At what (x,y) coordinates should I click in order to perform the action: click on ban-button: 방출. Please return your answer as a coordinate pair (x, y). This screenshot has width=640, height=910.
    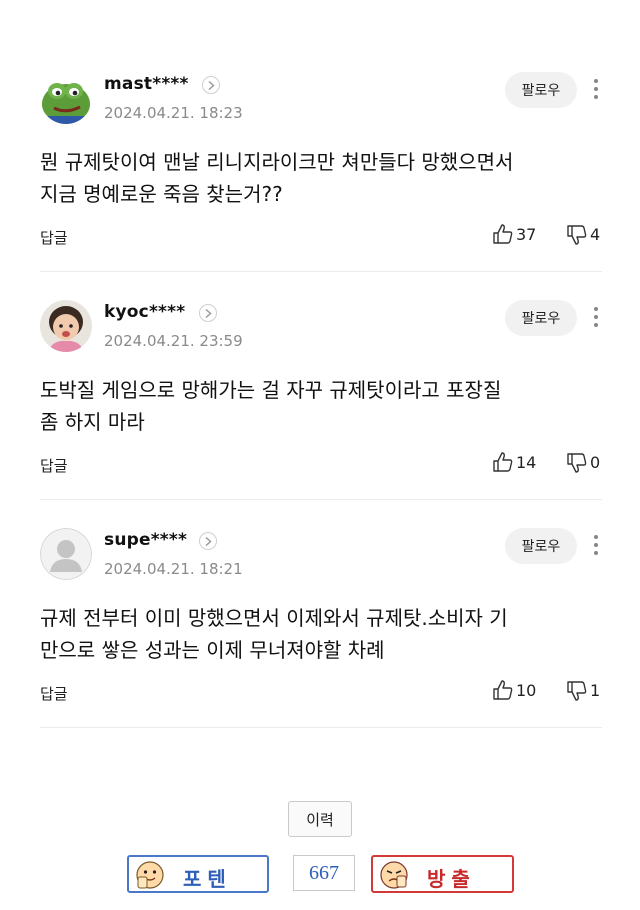
    Looking at the image, I should click on (442, 874).